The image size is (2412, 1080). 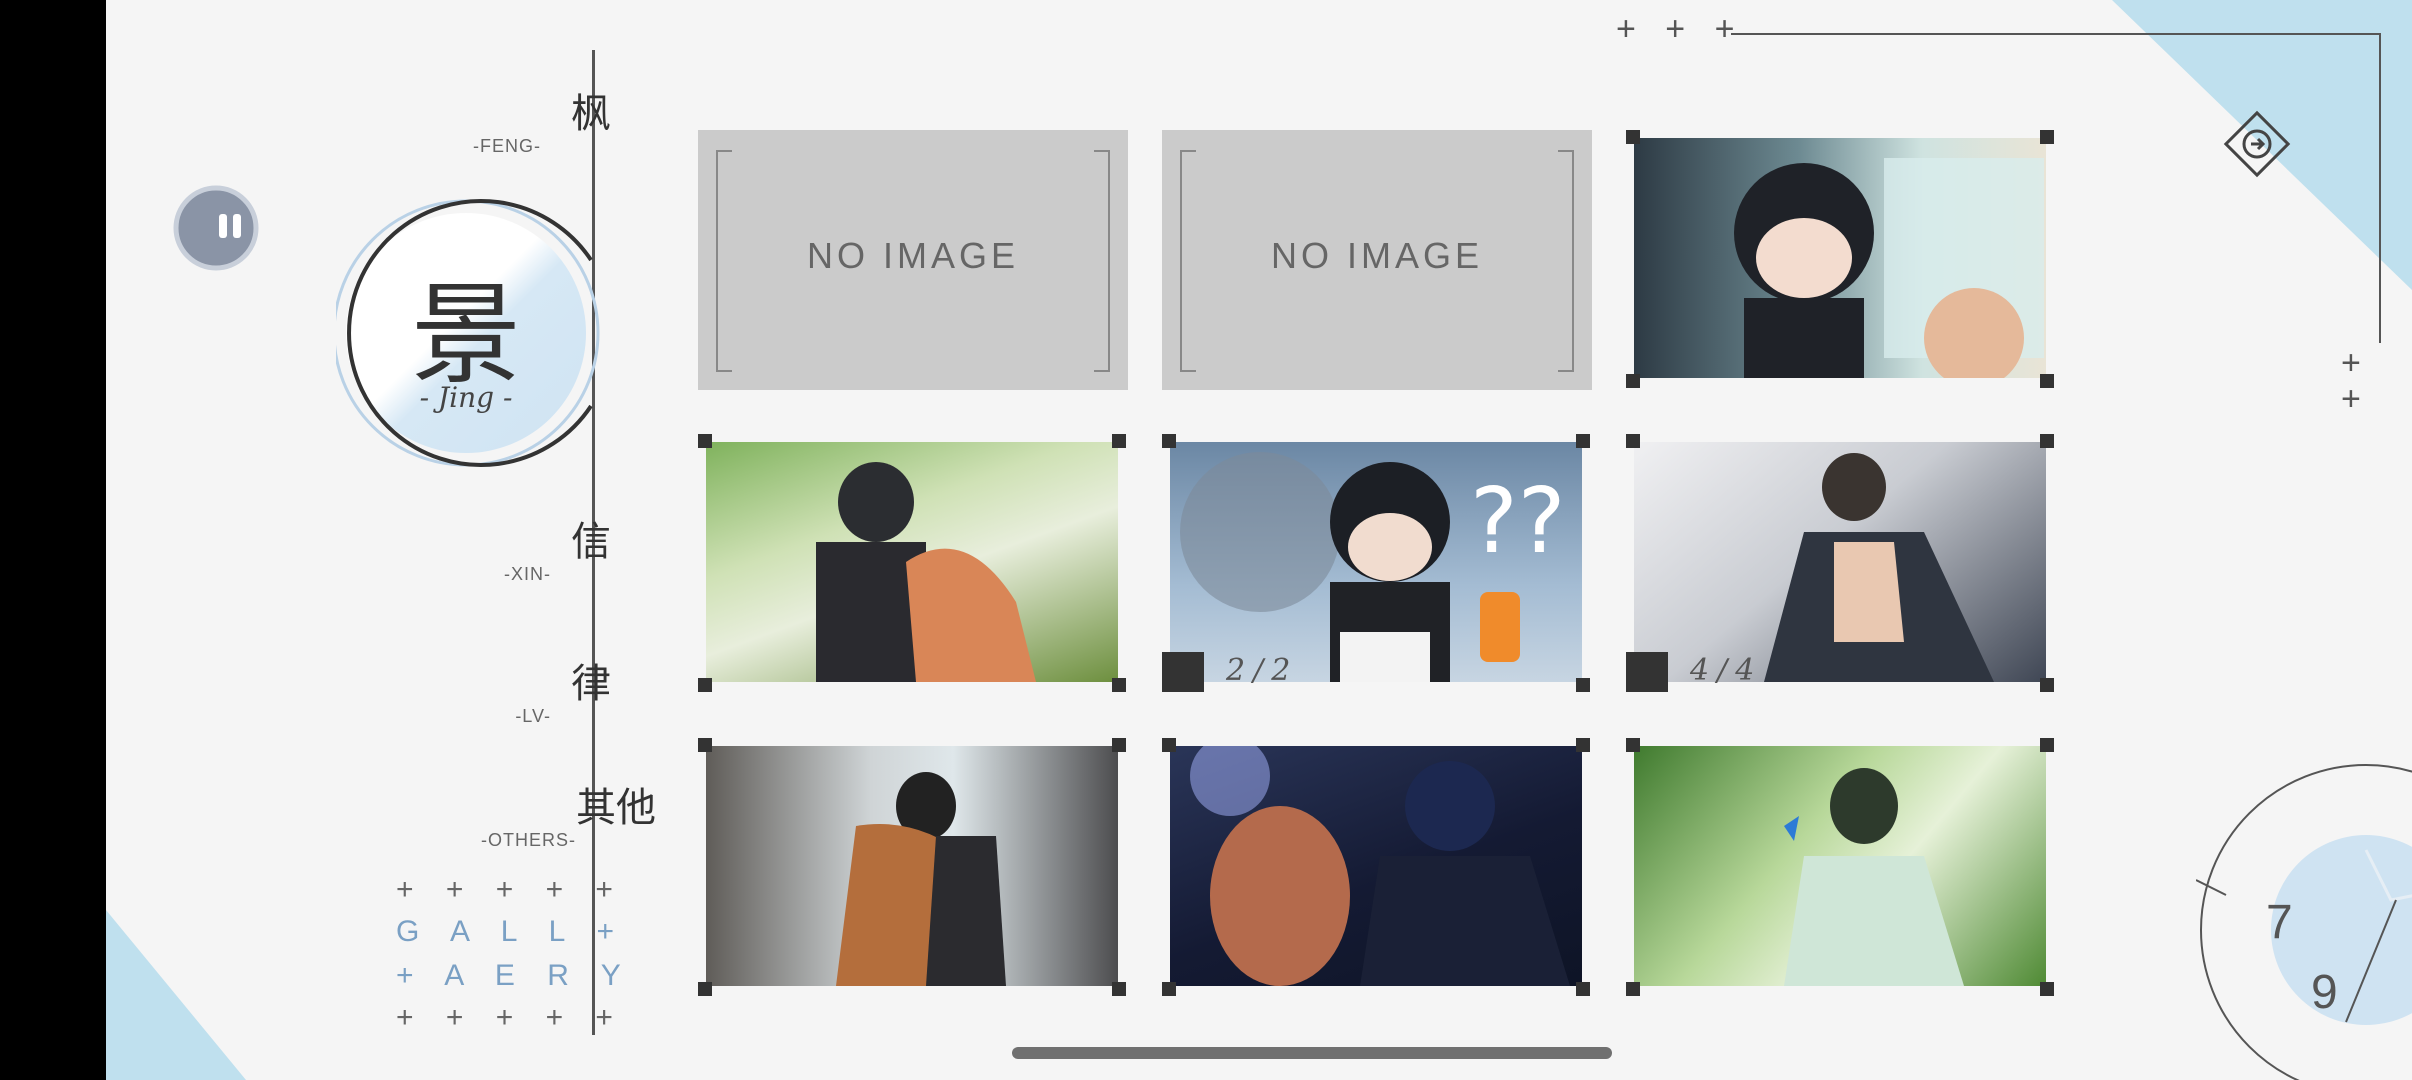 I want to click on gallery-card-2: NO IMAGE, so click(x=1377, y=260).